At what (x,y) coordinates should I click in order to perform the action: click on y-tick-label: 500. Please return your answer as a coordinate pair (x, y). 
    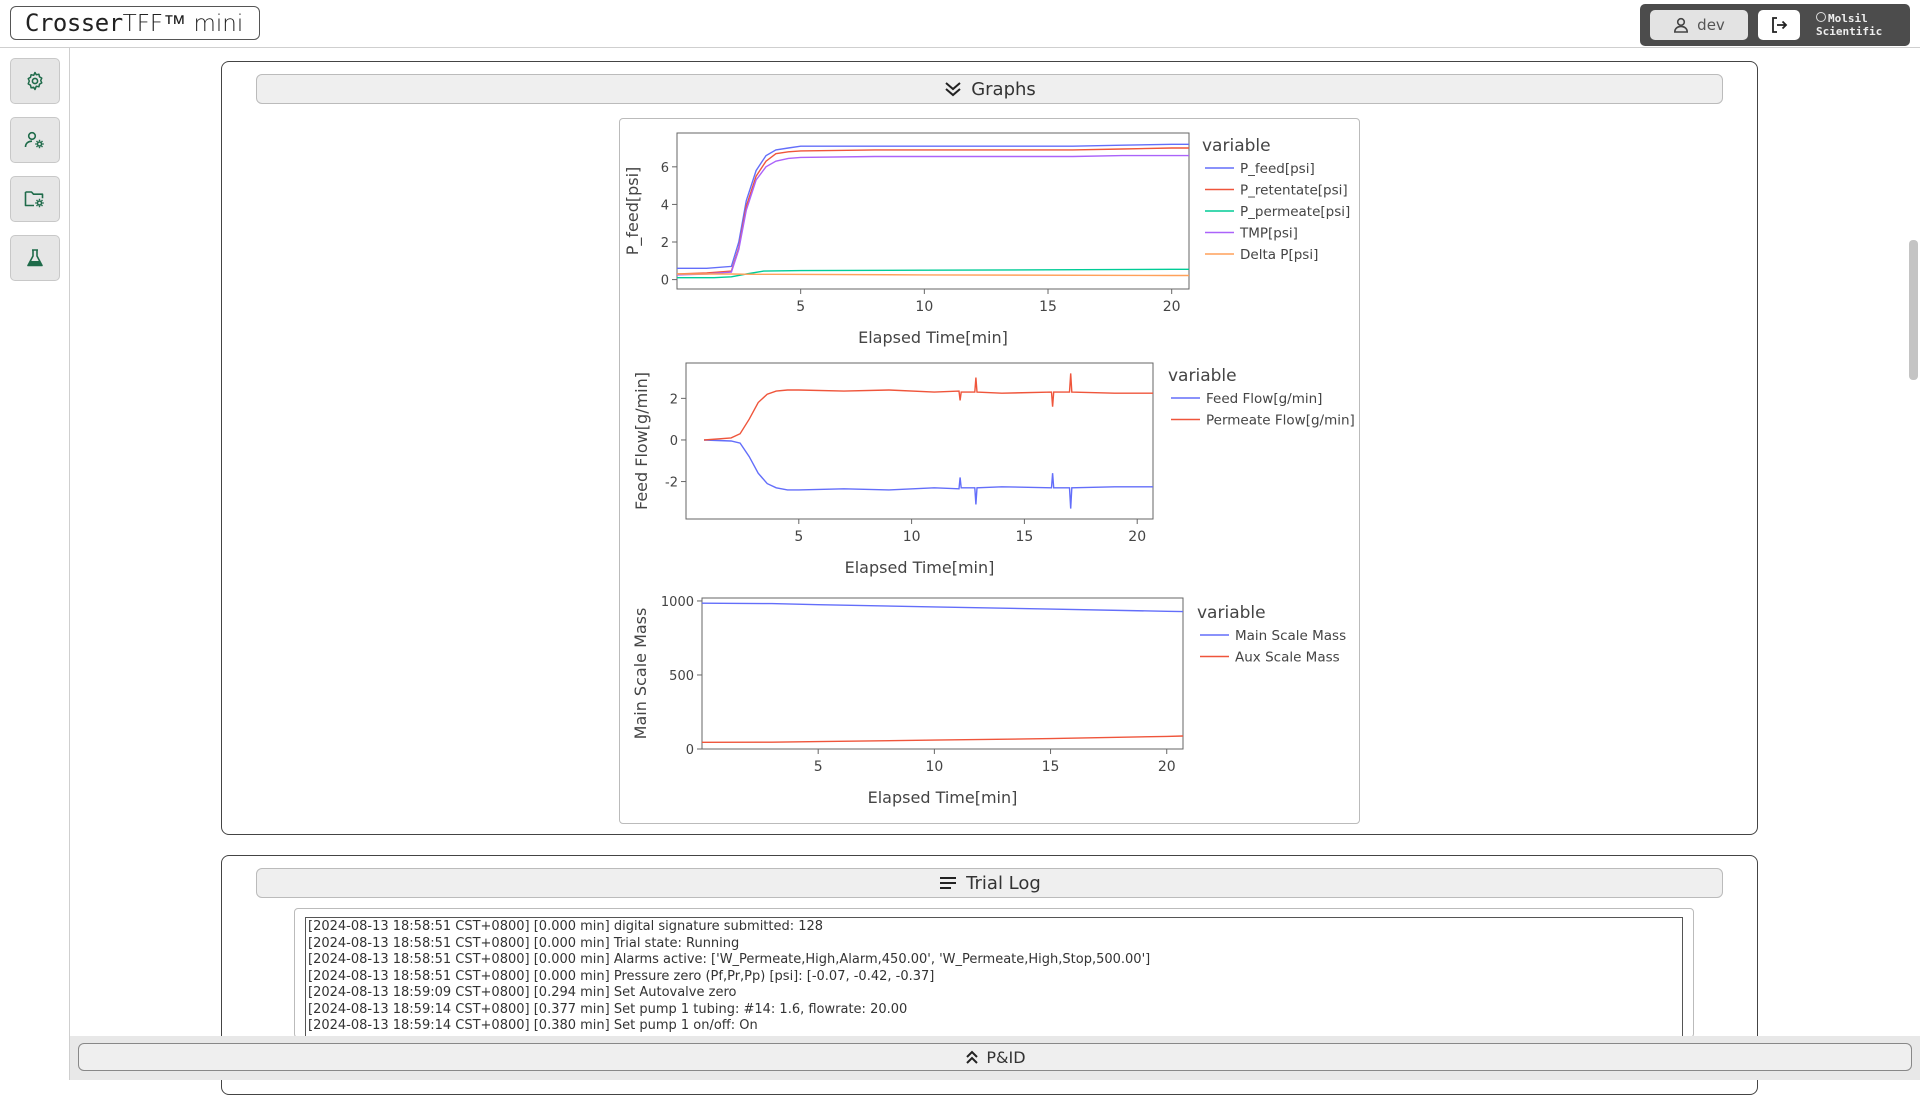
    Looking at the image, I should click on (681, 676).